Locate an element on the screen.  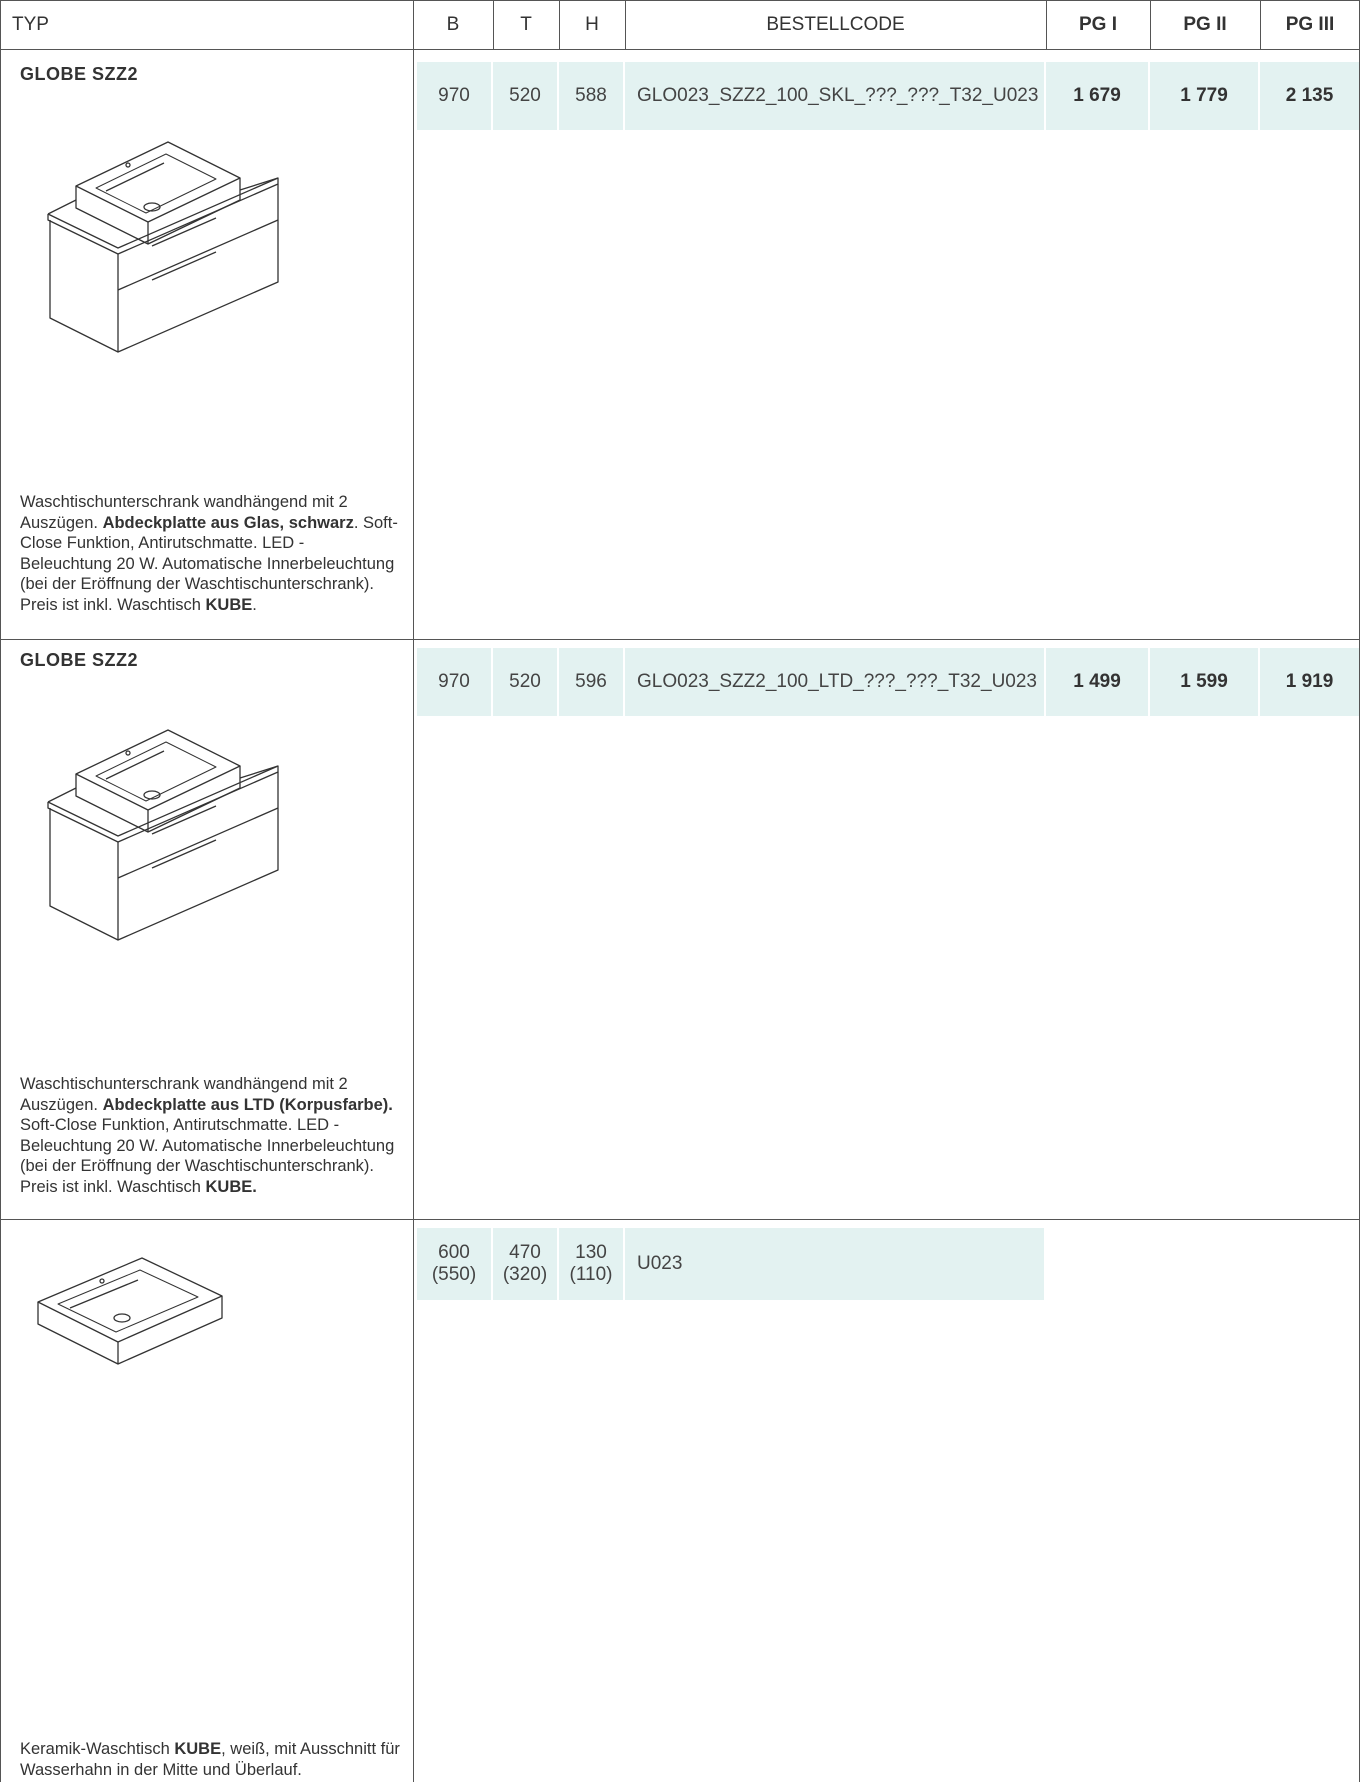
price-pg3: 2 135 is located at coordinates (1309, 95).